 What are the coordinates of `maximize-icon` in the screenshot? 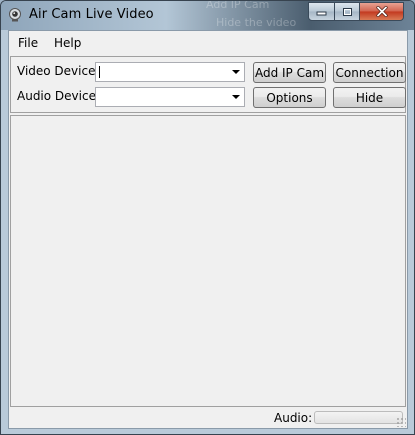 It's located at (347, 11).